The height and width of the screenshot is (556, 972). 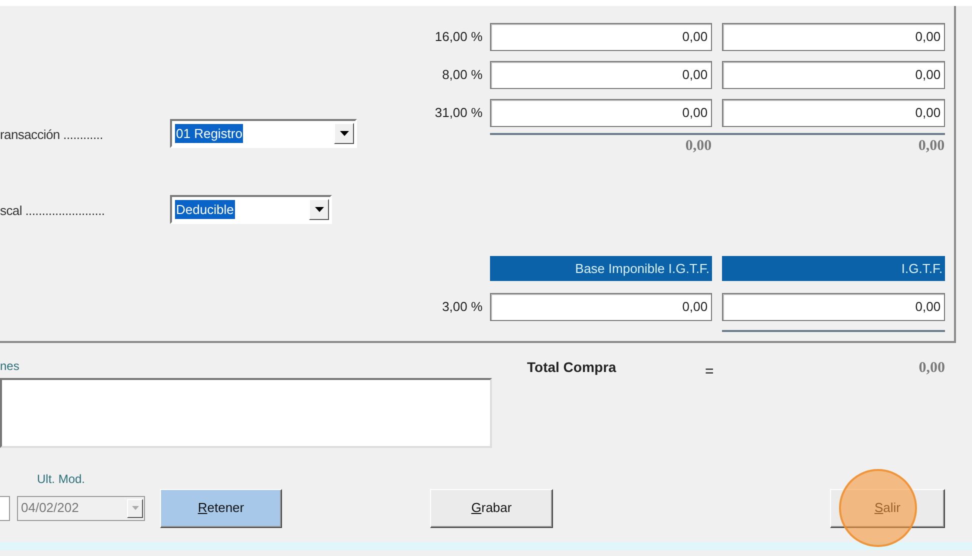 I want to click on notes-field, so click(x=246, y=413).